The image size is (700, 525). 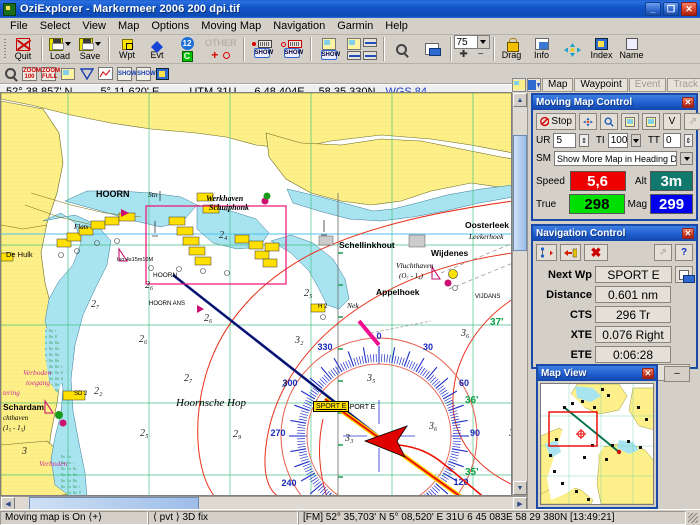 I want to click on zoom-step-row: ✚ −, so click(x=471, y=54).